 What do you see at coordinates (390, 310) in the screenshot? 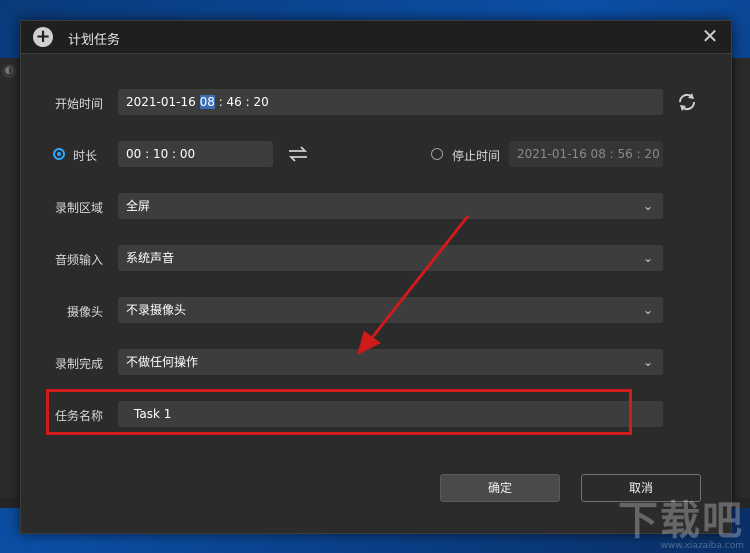
I see `camera-select: 不录摄像头 ⌄` at bounding box center [390, 310].